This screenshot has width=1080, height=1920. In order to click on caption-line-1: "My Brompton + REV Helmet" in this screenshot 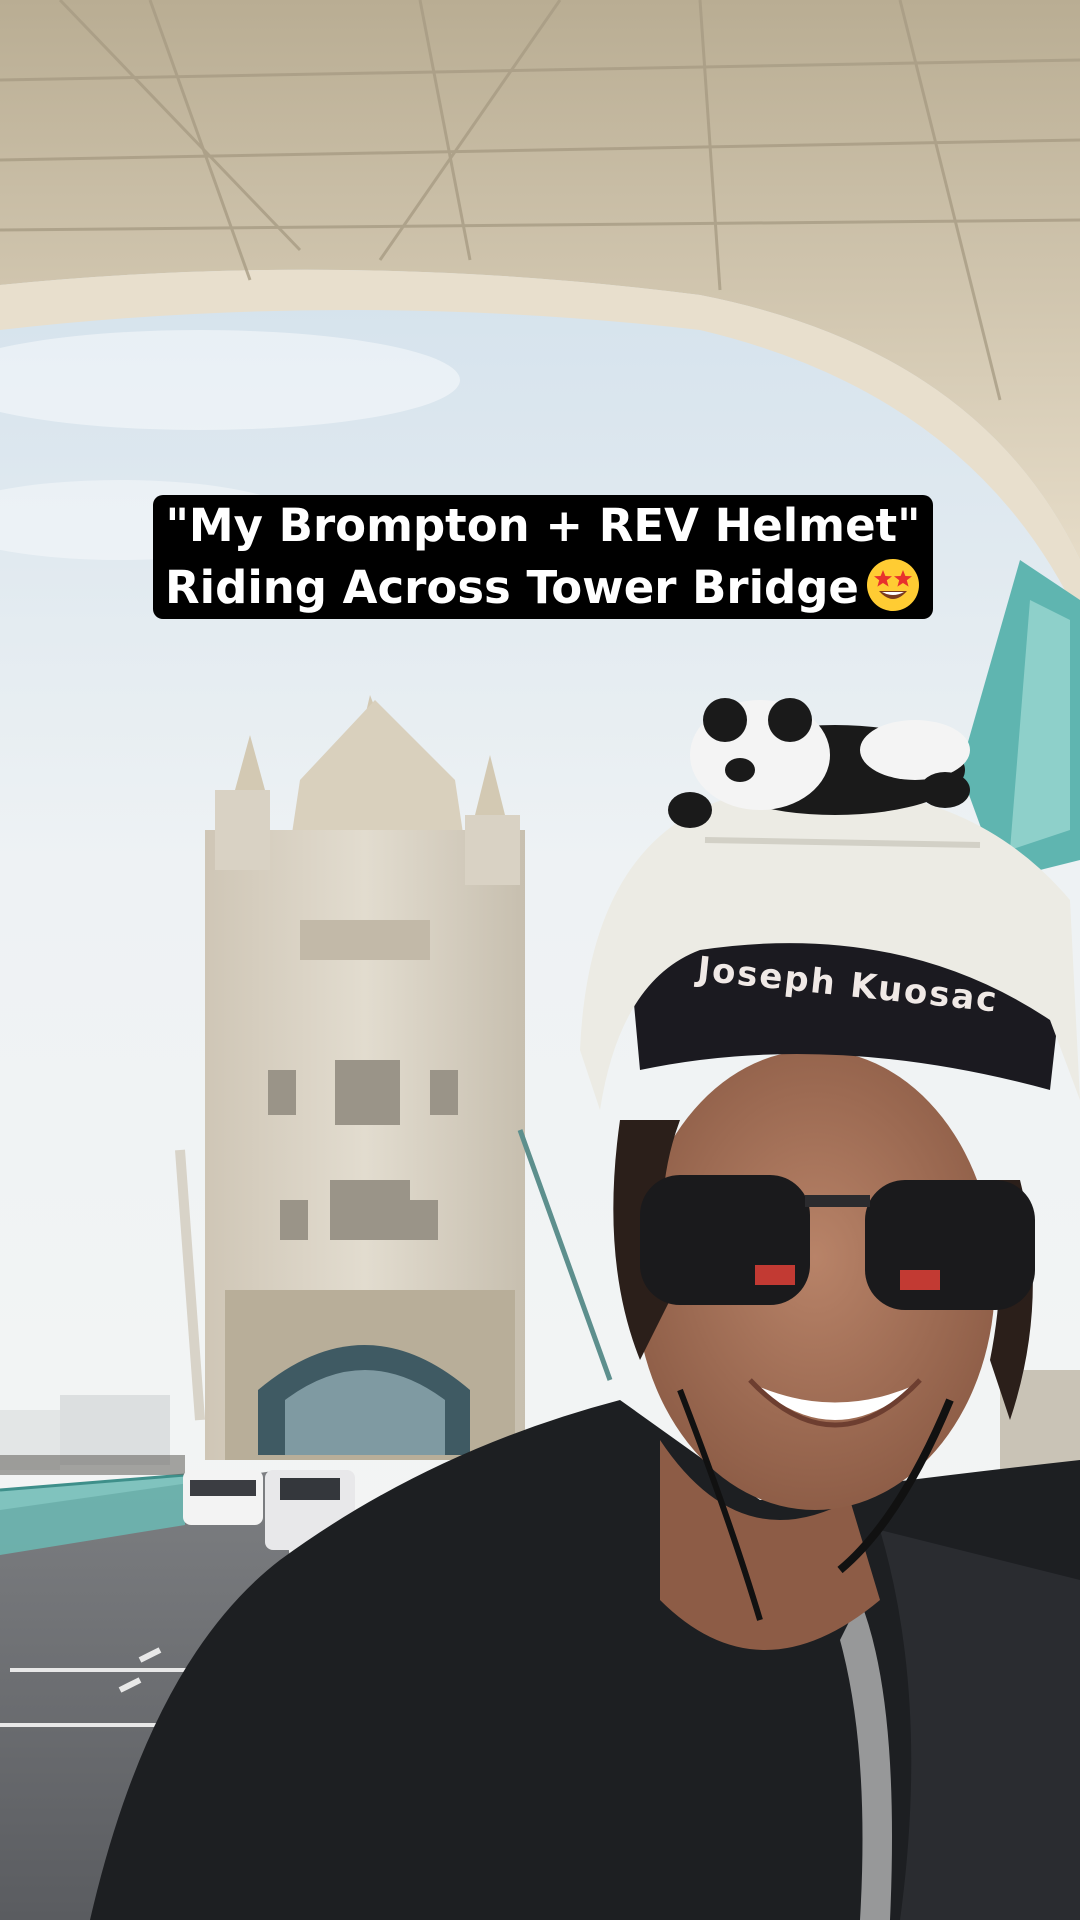, I will do `click(543, 526)`.